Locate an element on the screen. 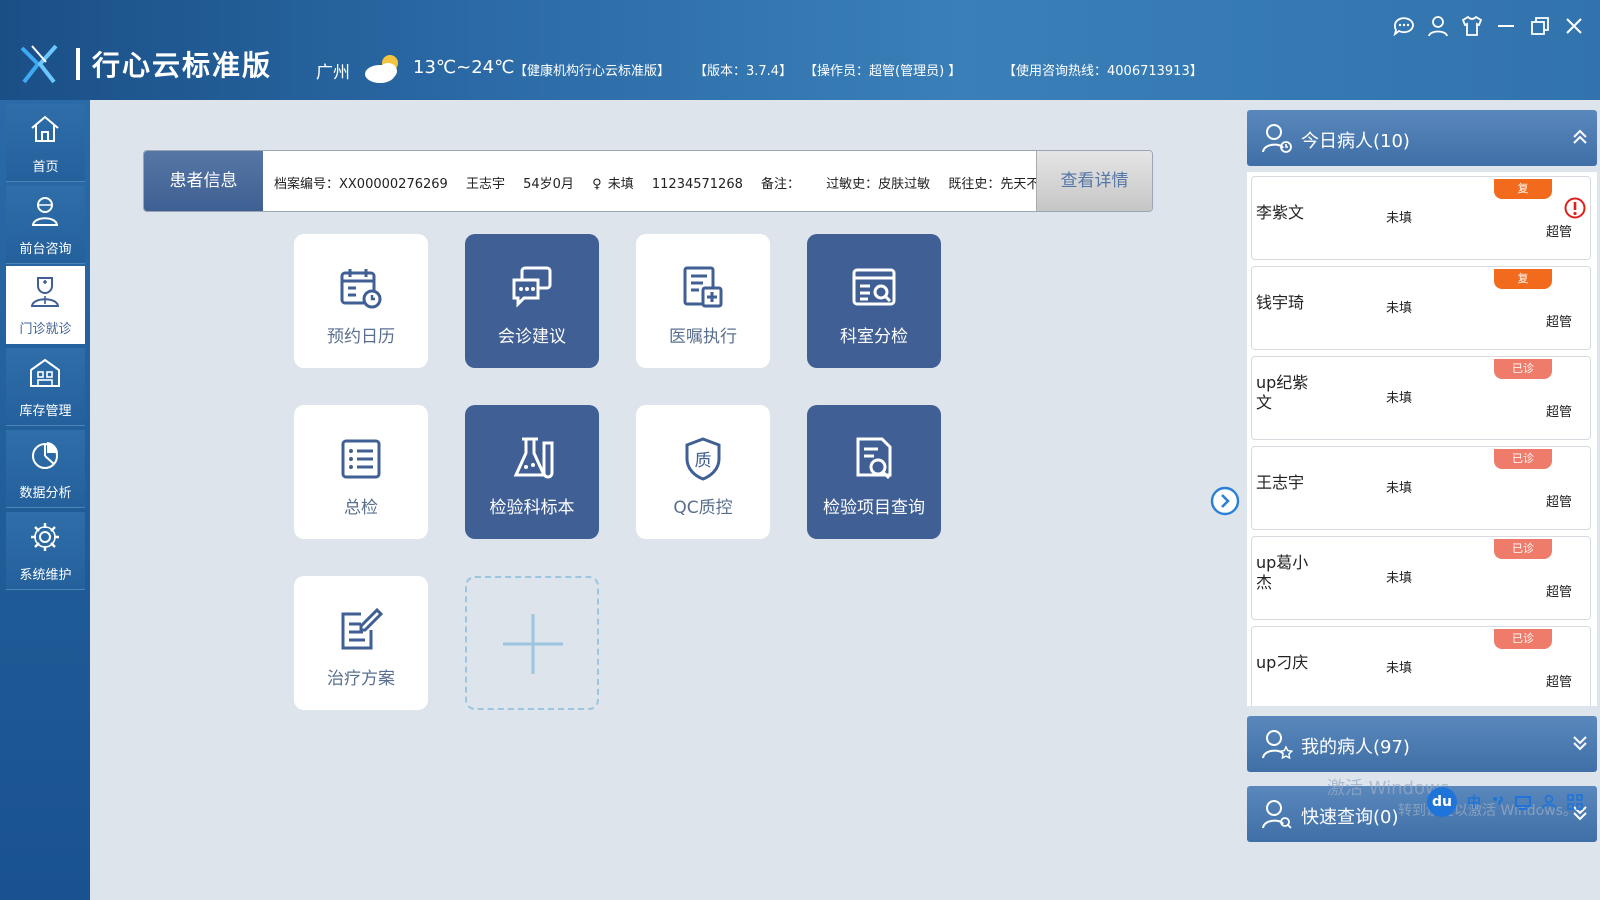  patient-card: up葛小杰 未填 已诊 超管 is located at coordinates (1421, 578).